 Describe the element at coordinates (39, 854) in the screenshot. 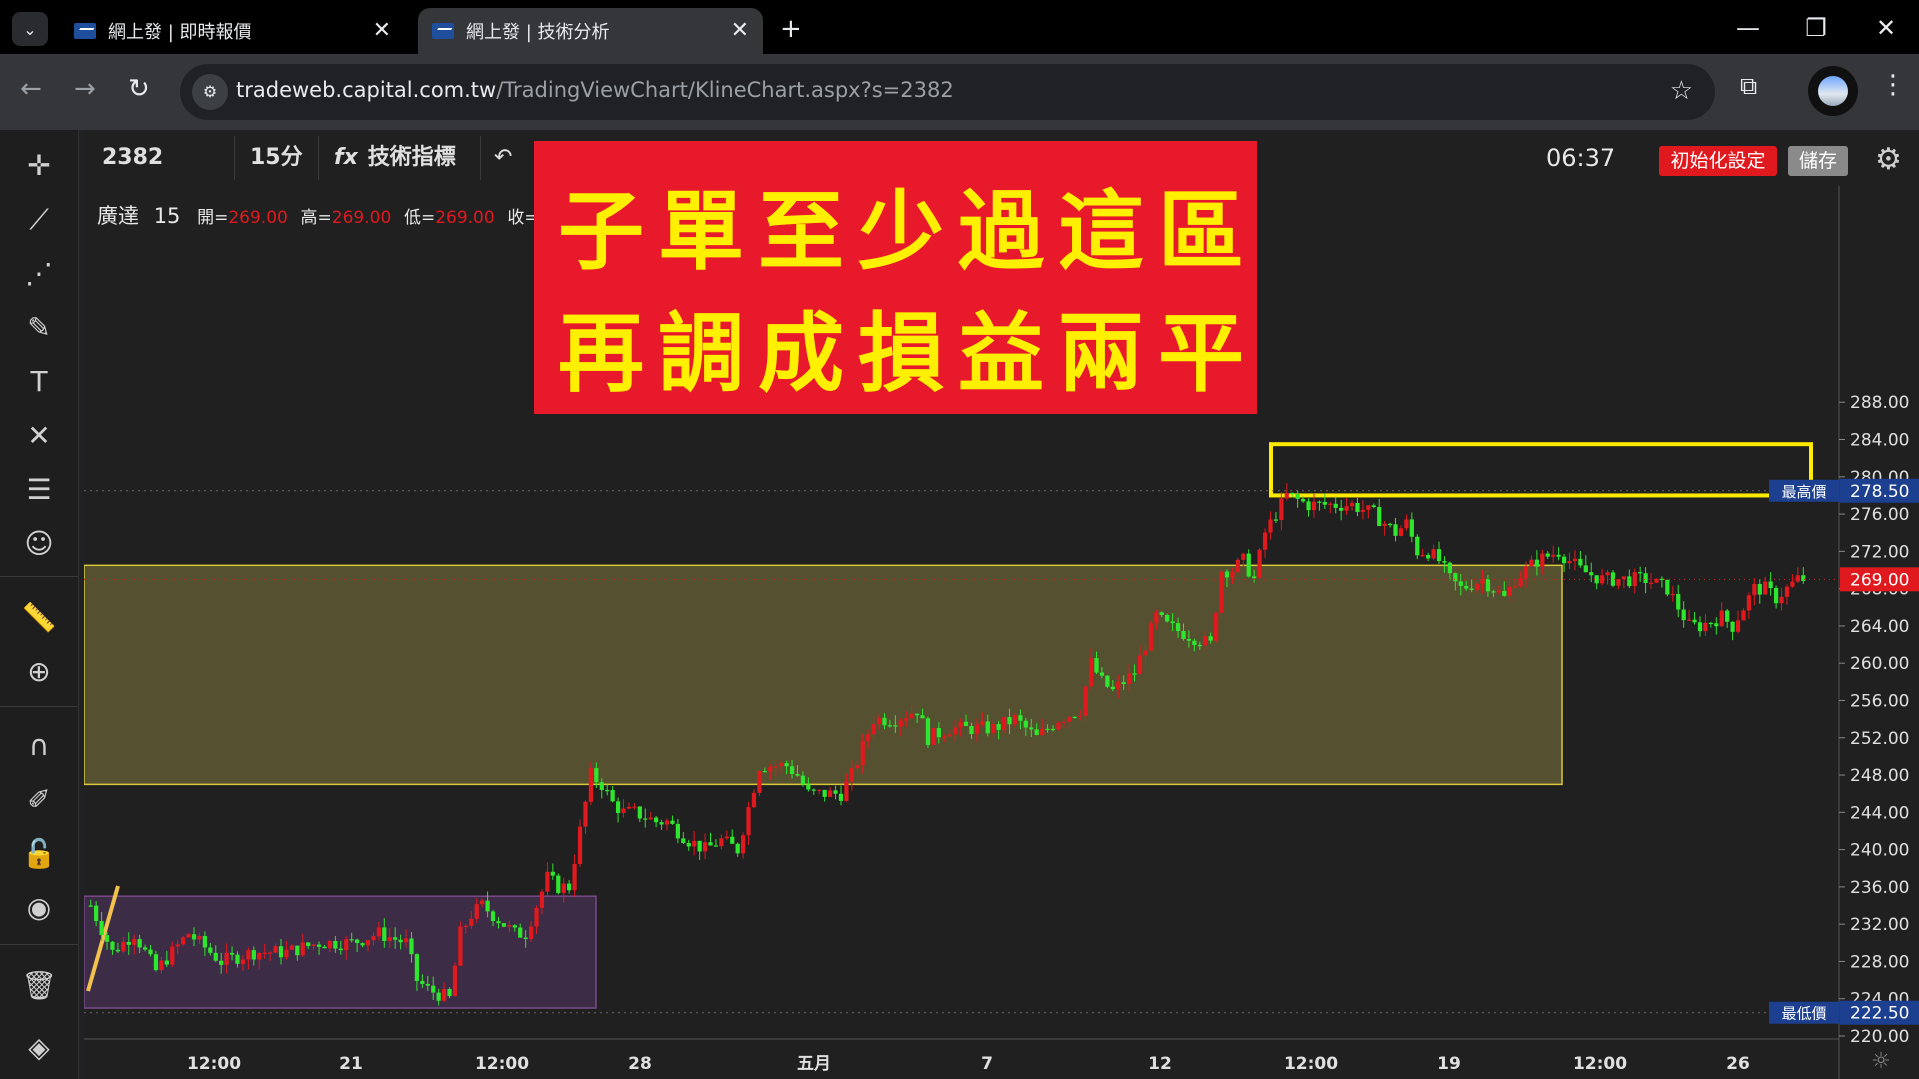

I see `unlock-icon: 🔓` at that location.